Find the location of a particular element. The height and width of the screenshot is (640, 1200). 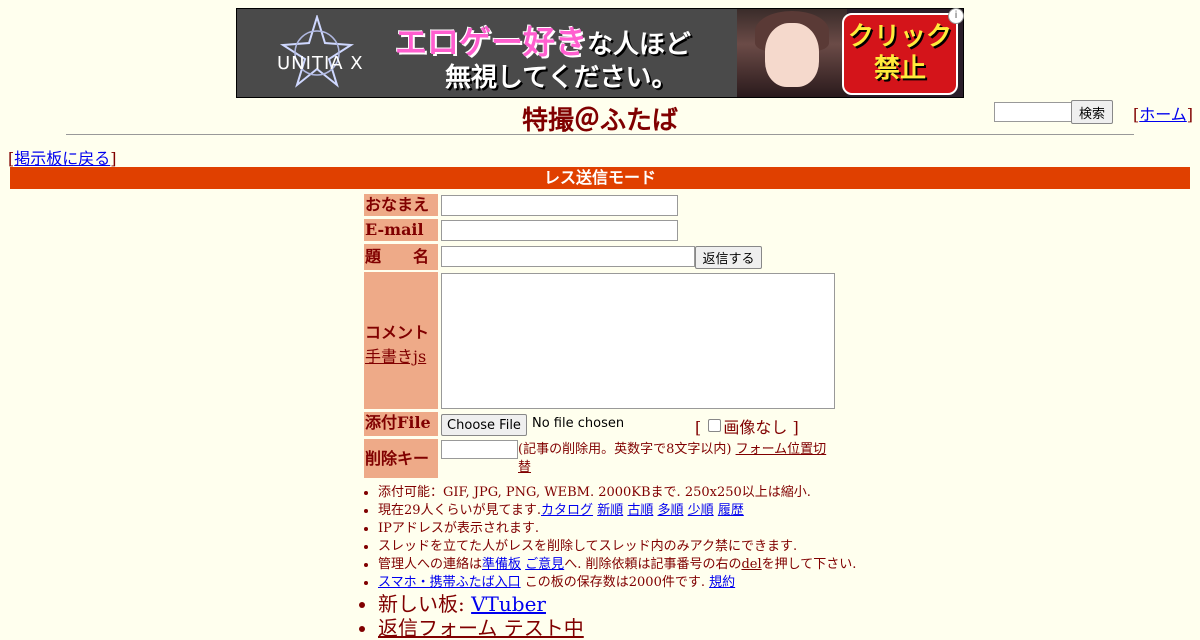

back-to-board-wrapper: [掲示板に戻る] is located at coordinates (62, 157).